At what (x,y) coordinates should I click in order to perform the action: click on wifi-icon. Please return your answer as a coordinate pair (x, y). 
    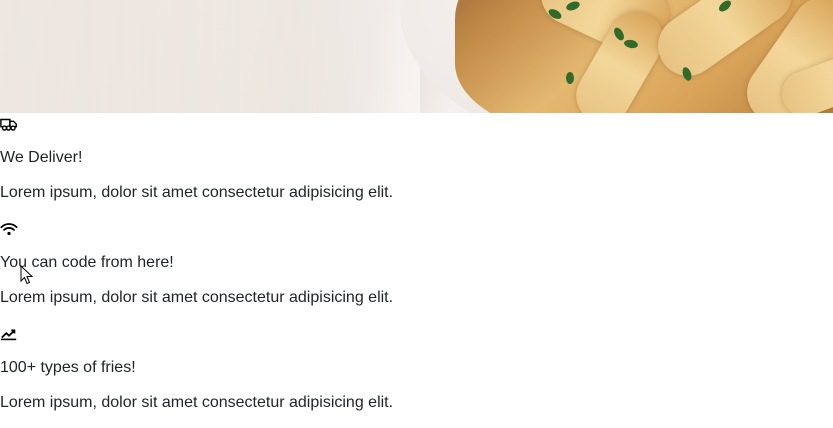
    Looking at the image, I should click on (9, 229).